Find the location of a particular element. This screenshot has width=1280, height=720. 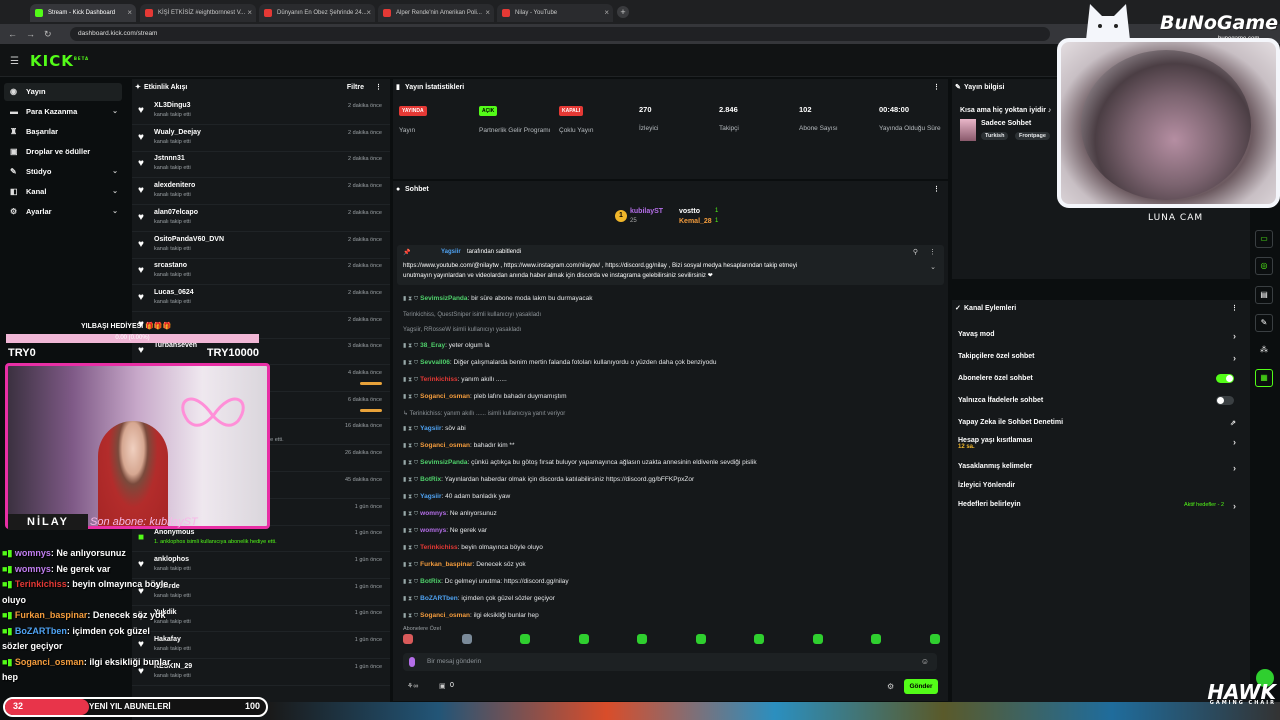

channel-action-row: Takipçilere özel sohbet › is located at coordinates (1101, 360).